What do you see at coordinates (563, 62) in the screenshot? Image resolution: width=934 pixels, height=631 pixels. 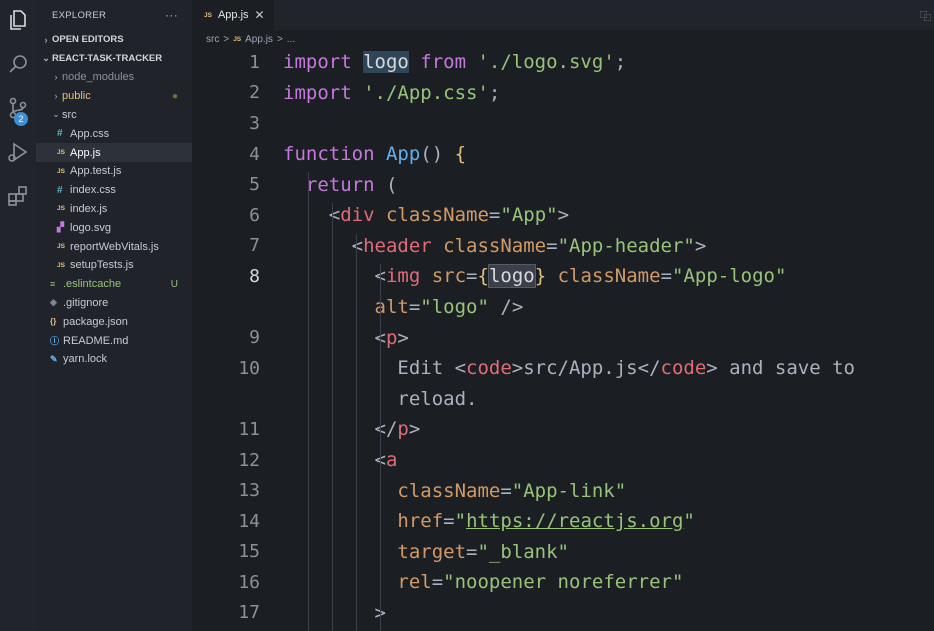 I see `code-line: 1 import logo from './logo.svg';` at bounding box center [563, 62].